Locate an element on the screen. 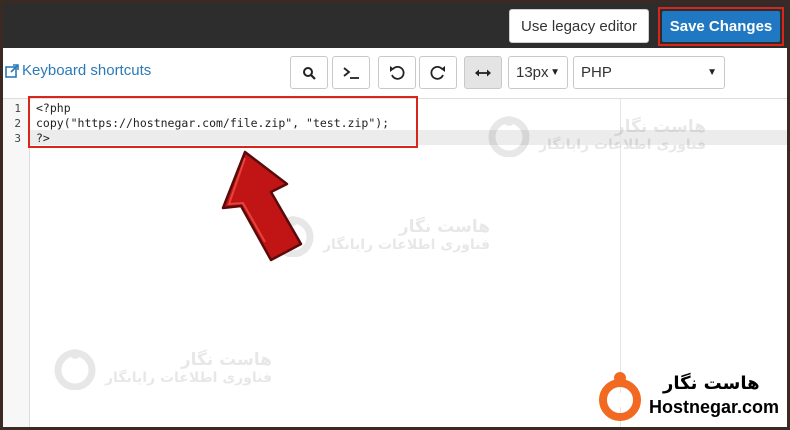  editor-toolbar: Keyboard shortcuts 13px ▼ PHP ▼ is located at coordinates (395, 73).